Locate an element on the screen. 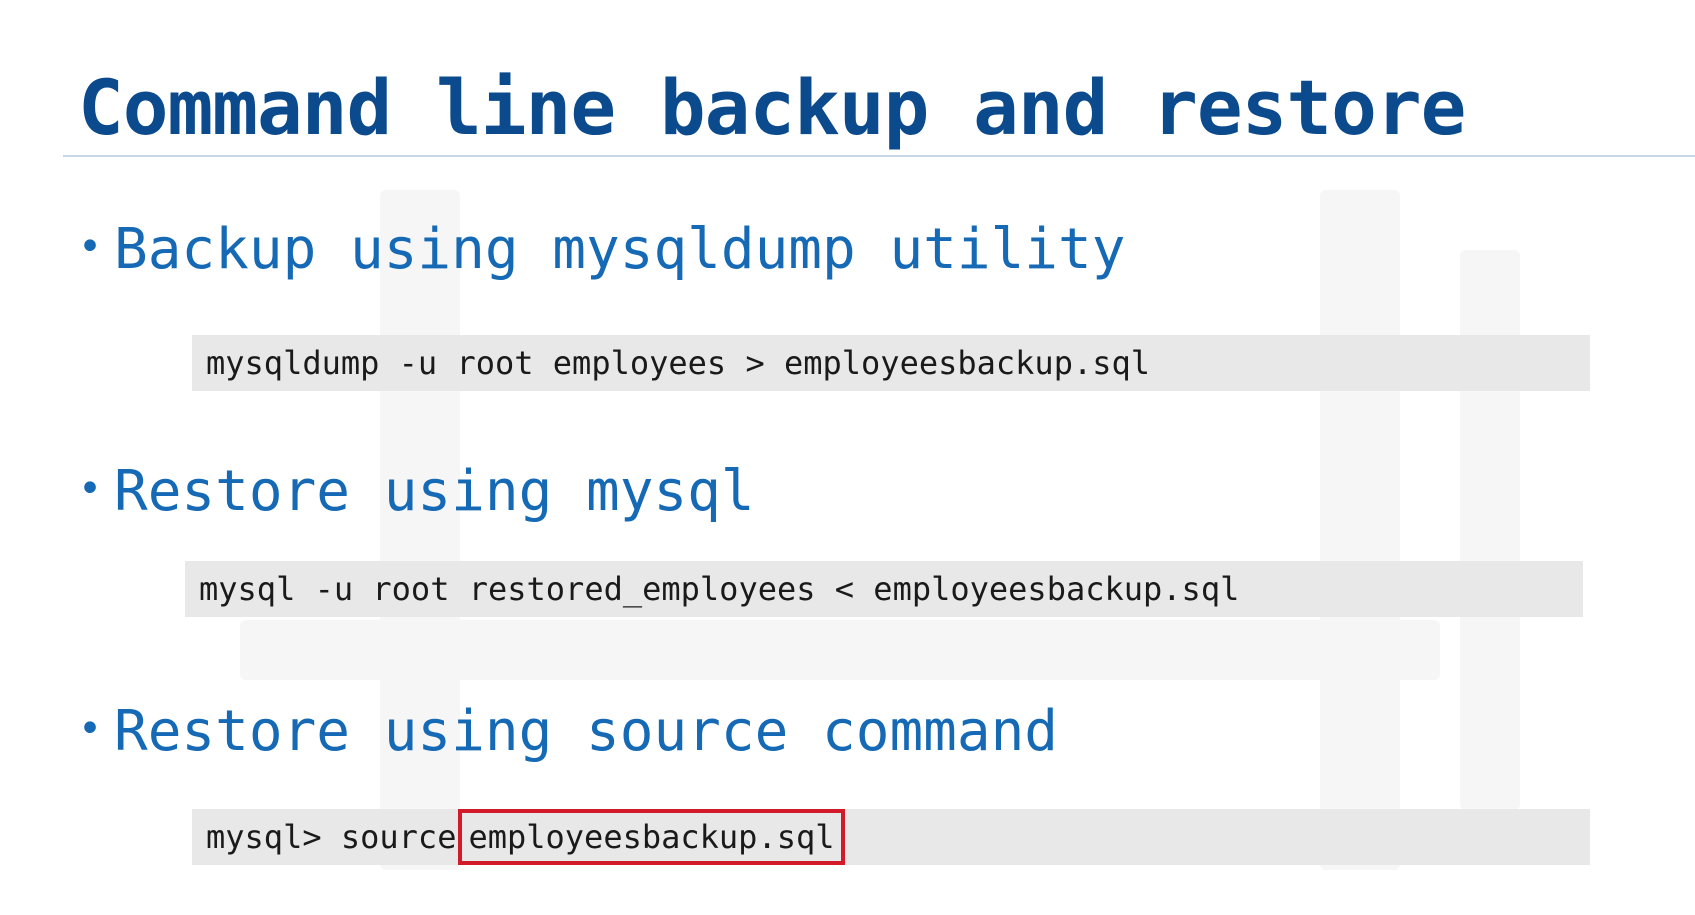 The width and height of the screenshot is (1695, 915). code-prefix: mysql> source is located at coordinates (331, 837).